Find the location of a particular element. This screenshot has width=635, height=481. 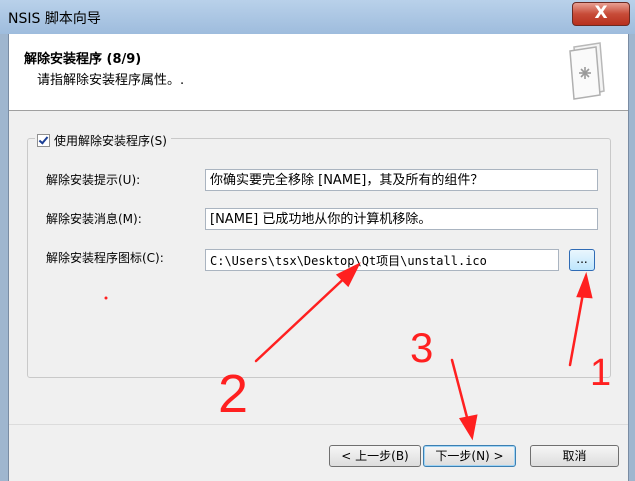

annotation-number-3: 3 is located at coordinates (421, 347).